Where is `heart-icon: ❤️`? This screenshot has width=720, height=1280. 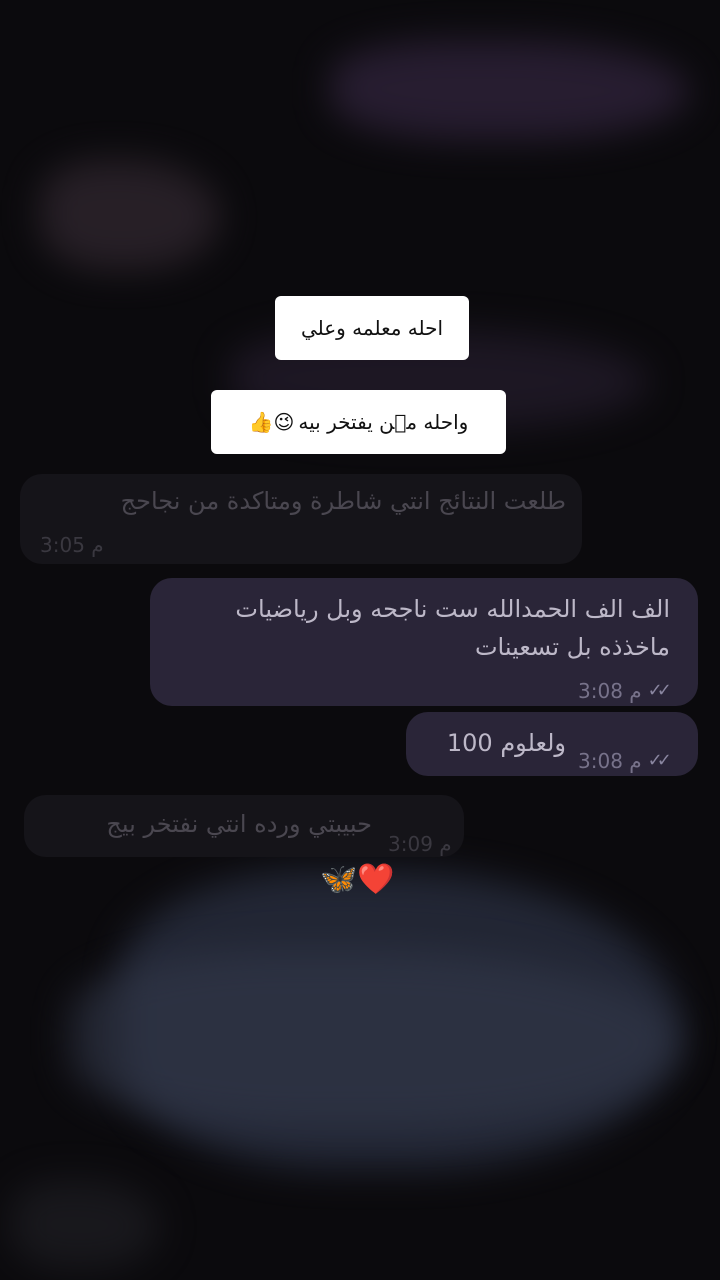 heart-icon: ❤️ is located at coordinates (376, 879).